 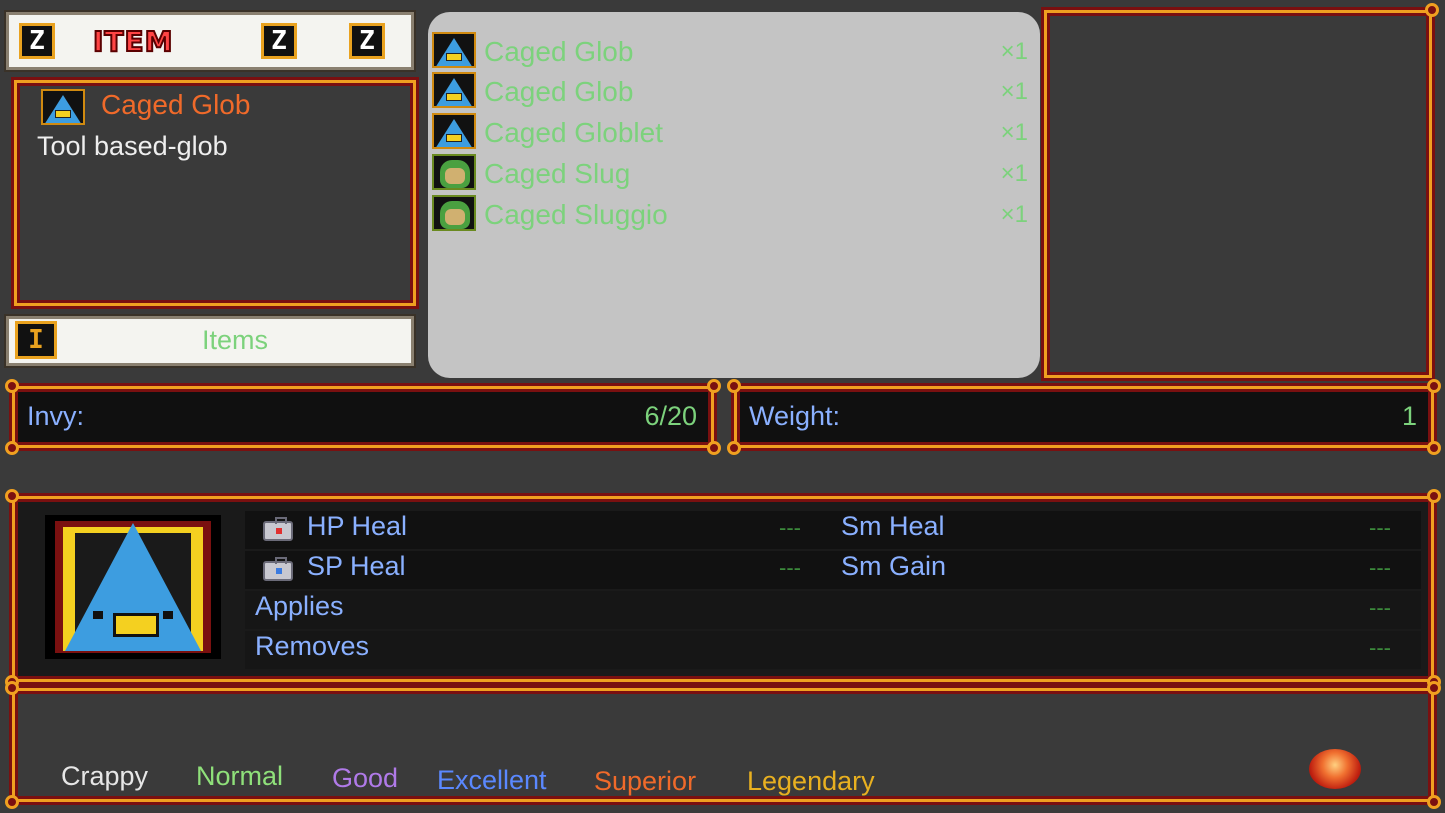 What do you see at coordinates (279, 41) in the screenshot?
I see `sort-button: Z` at bounding box center [279, 41].